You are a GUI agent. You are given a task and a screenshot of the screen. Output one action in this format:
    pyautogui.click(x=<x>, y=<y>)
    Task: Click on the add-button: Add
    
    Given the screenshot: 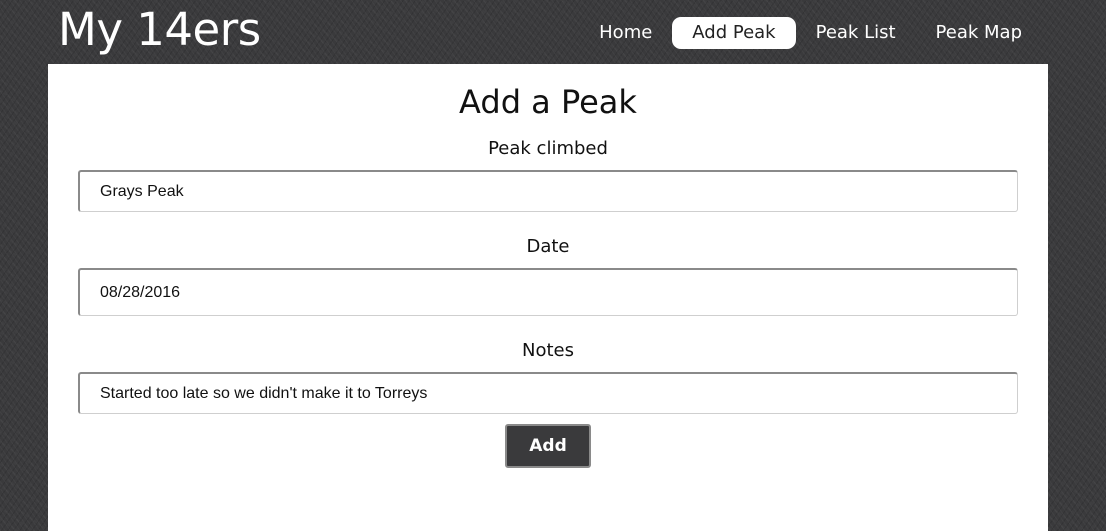 What is the action you would take?
    pyautogui.click(x=548, y=446)
    